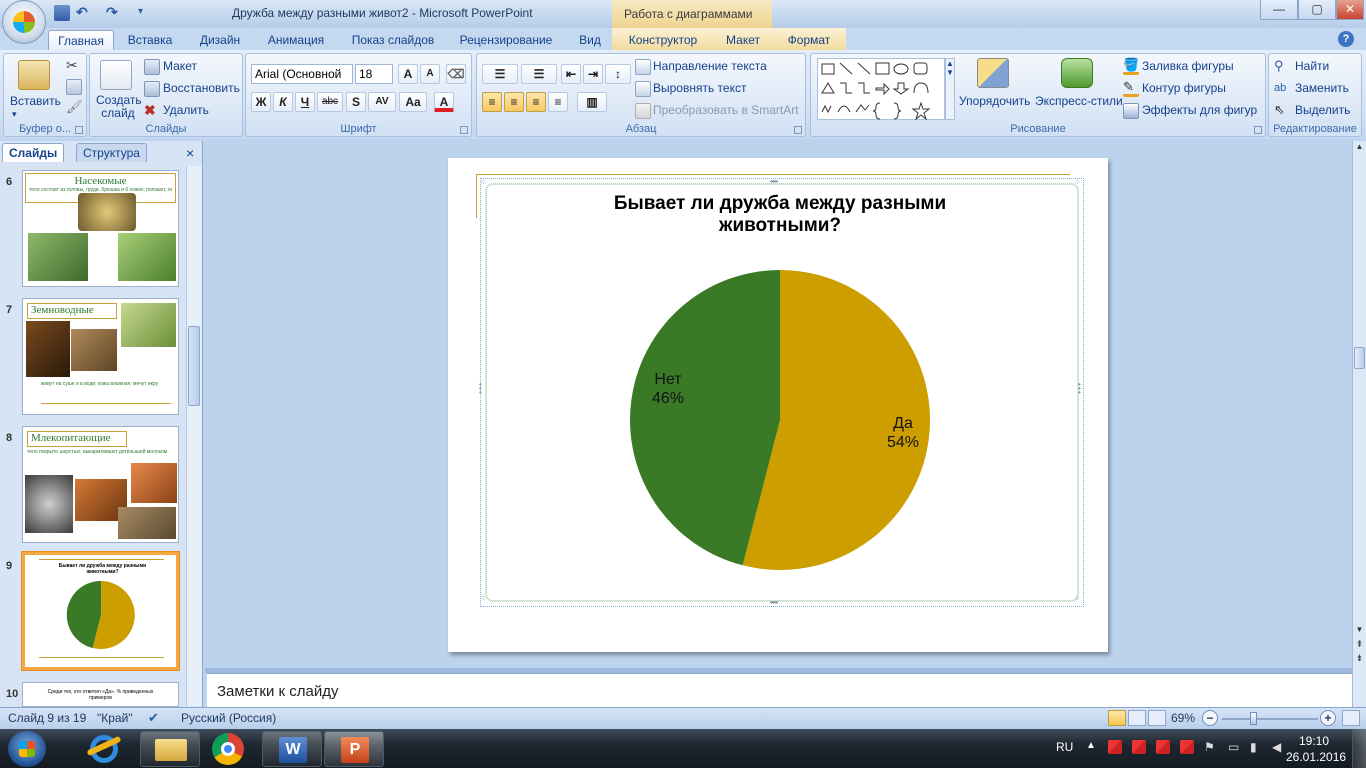  Describe the element at coordinates (1157, 718) in the screenshot. I see `slideshow-icon` at that location.